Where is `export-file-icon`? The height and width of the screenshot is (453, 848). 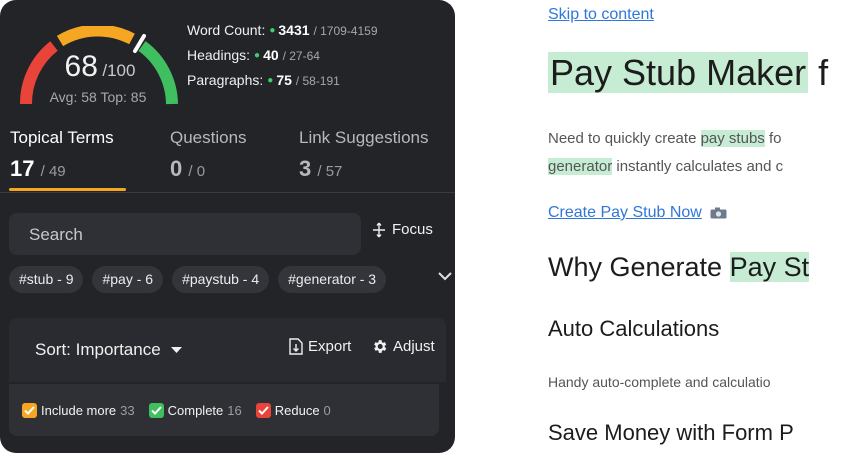
export-file-icon is located at coordinates (296, 346).